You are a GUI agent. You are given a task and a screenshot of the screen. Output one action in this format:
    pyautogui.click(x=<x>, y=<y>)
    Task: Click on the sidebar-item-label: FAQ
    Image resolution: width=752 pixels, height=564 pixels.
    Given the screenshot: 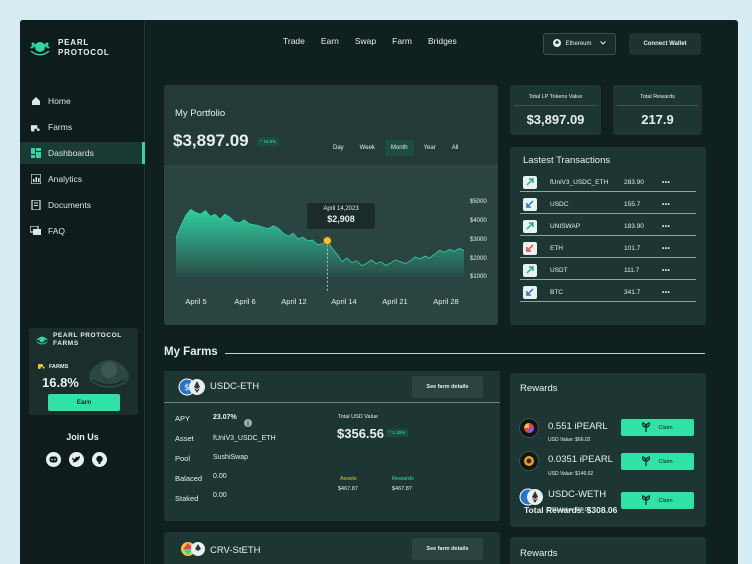 What is the action you would take?
    pyautogui.click(x=57, y=231)
    